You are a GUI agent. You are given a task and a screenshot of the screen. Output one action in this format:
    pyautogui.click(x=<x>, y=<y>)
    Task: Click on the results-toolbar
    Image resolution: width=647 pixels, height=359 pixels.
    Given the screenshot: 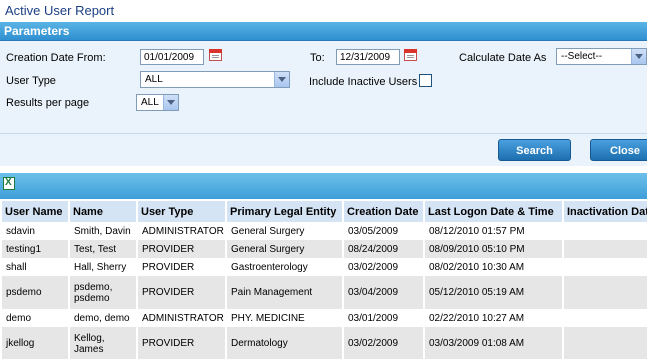 What is the action you would take?
    pyautogui.click(x=323, y=186)
    